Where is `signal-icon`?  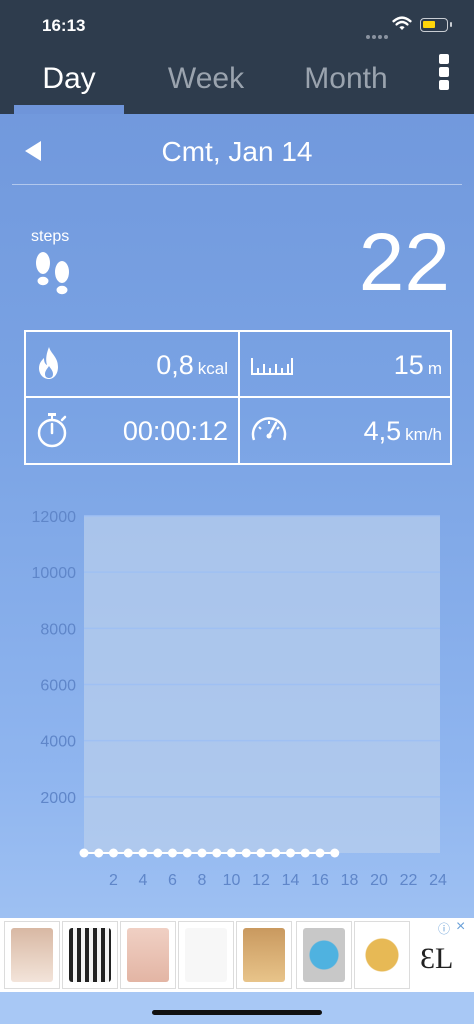 signal-icon is located at coordinates (378, 35).